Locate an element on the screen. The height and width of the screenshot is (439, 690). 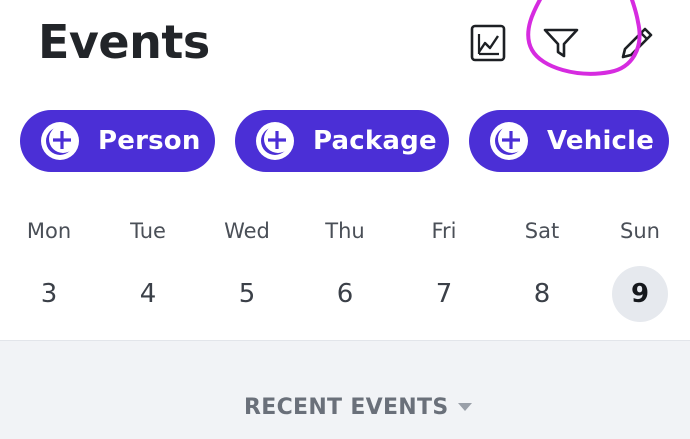
day-name: Fri is located at coordinates (444, 231).